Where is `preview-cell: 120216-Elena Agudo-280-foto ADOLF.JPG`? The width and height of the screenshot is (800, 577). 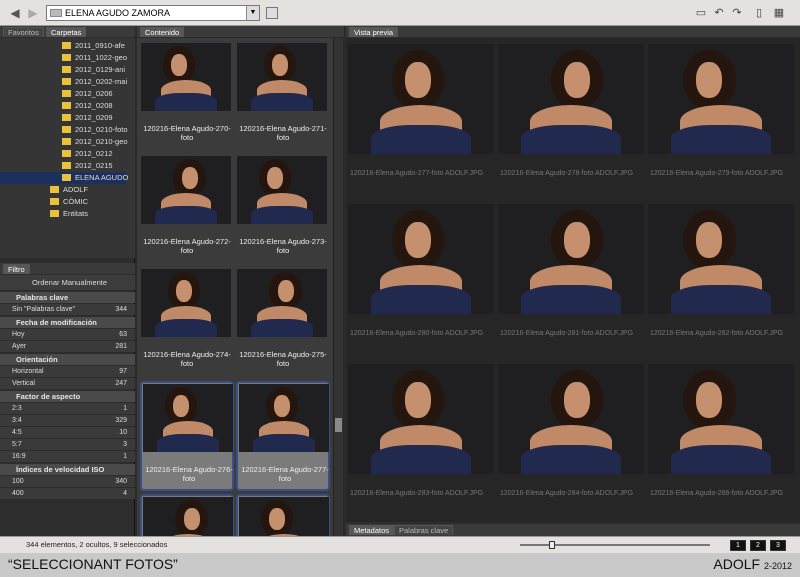
preview-cell: 120216-Elena Agudo-280-foto ADOLF.JPG is located at coordinates (421, 274).